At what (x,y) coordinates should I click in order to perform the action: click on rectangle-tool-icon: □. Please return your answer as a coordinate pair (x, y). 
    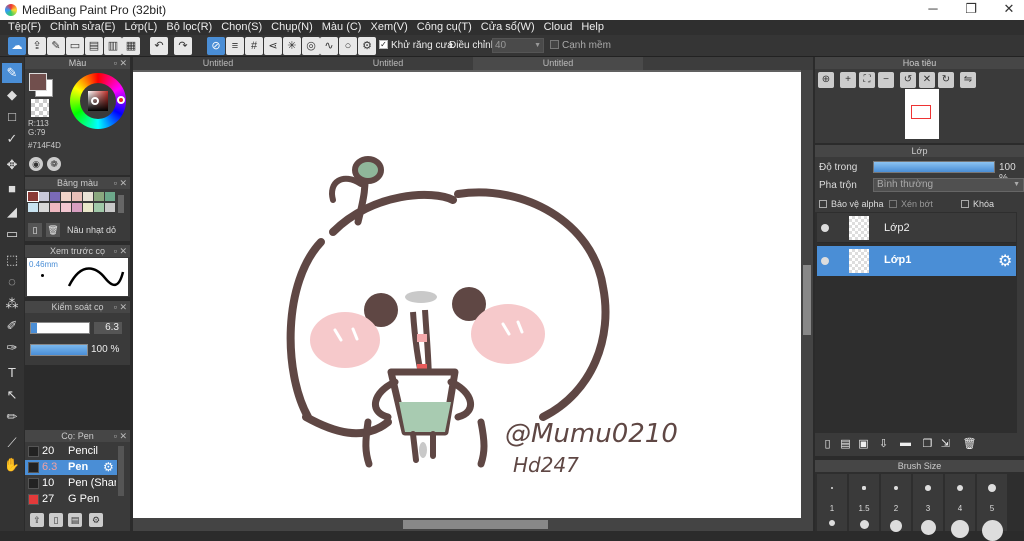
    Looking at the image, I should click on (12, 117).